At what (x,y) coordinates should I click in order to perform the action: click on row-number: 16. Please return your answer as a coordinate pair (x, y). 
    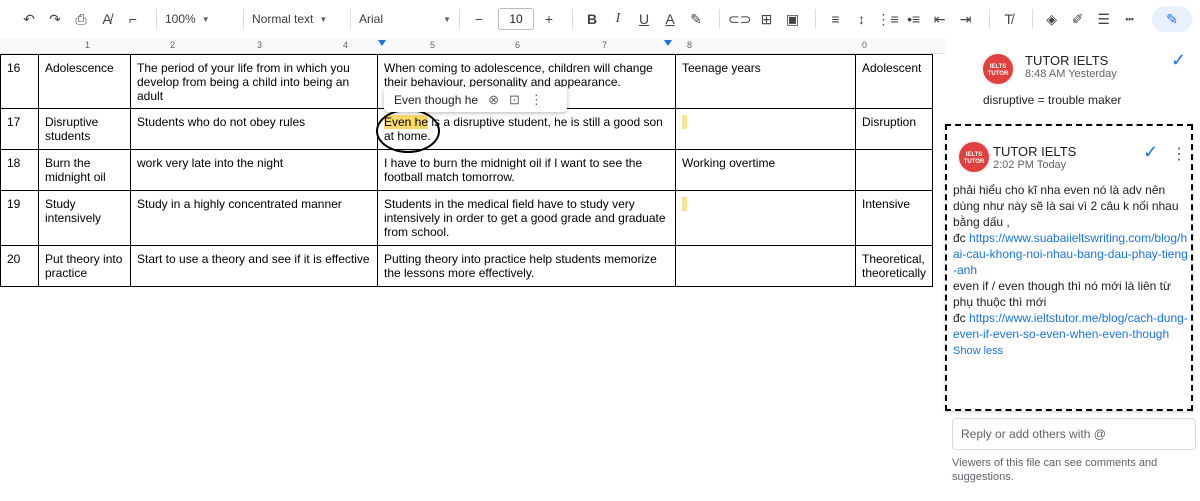
    Looking at the image, I should click on (19, 81).